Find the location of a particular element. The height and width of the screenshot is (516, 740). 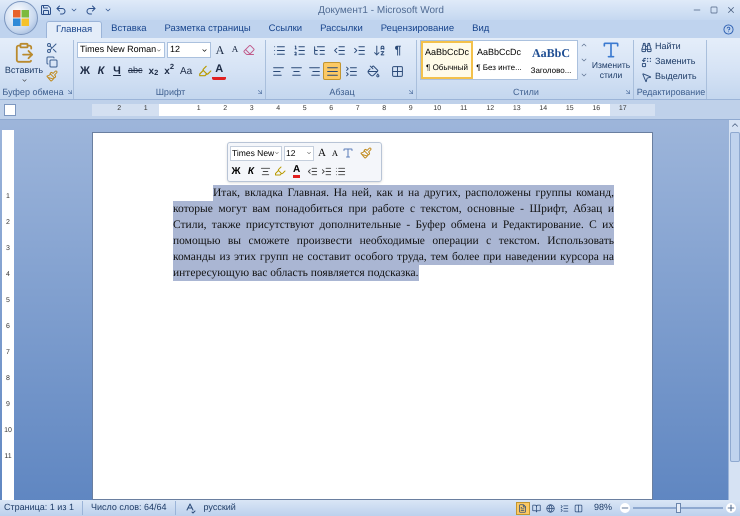

select-button: Выделить is located at coordinates (671, 77).